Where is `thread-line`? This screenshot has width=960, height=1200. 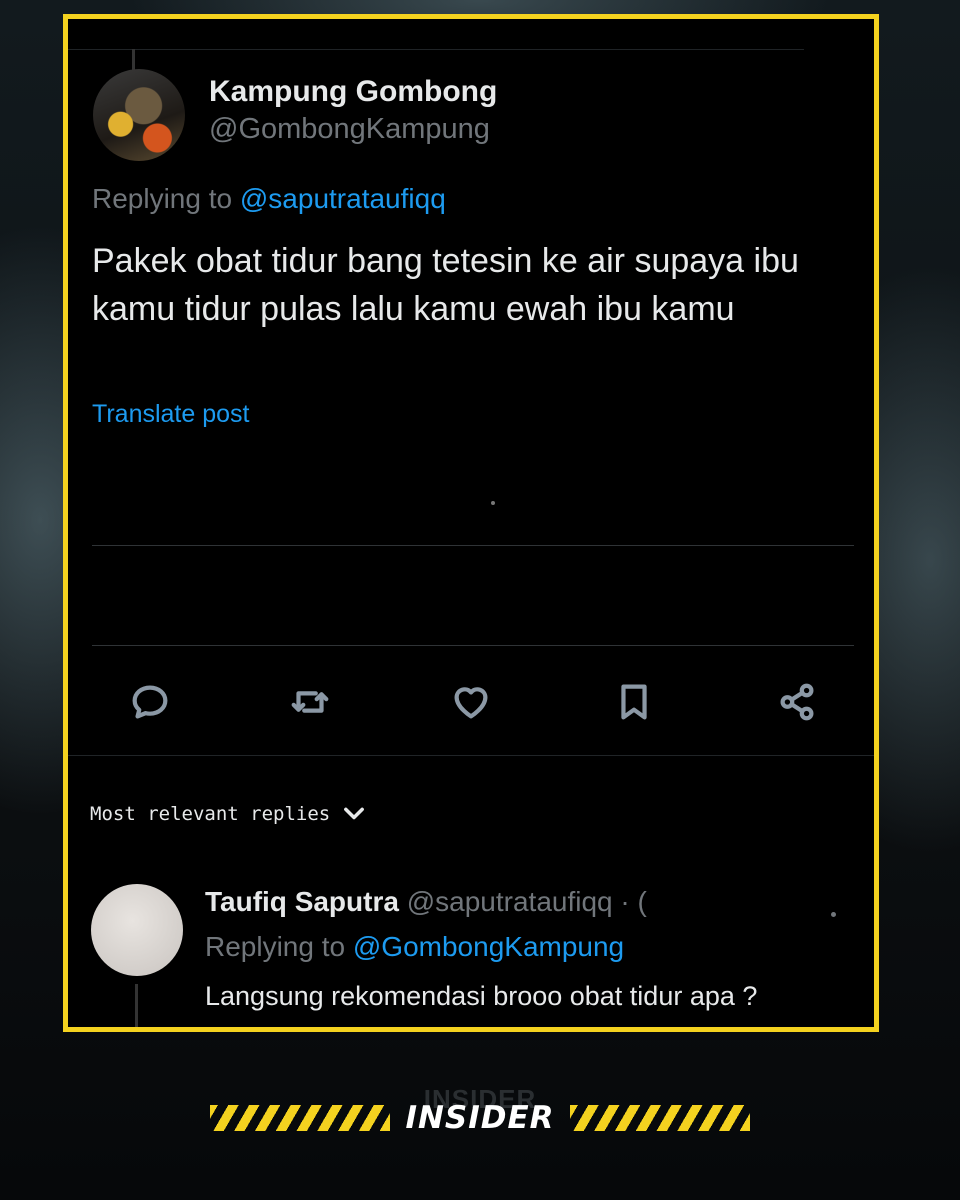
thread-line is located at coordinates (136, 1005).